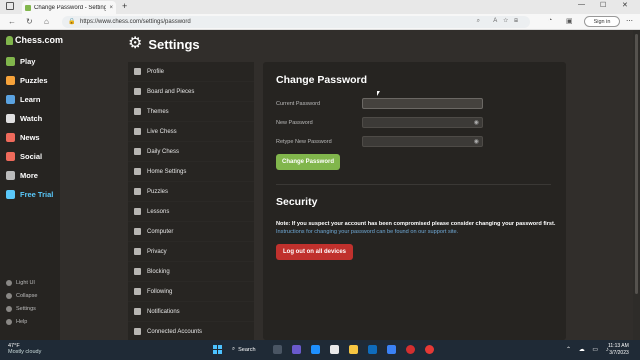 This screenshot has height=360, width=640. What do you see at coordinates (29, 175) in the screenshot?
I see `nav-item-label: More` at bounding box center [29, 175].